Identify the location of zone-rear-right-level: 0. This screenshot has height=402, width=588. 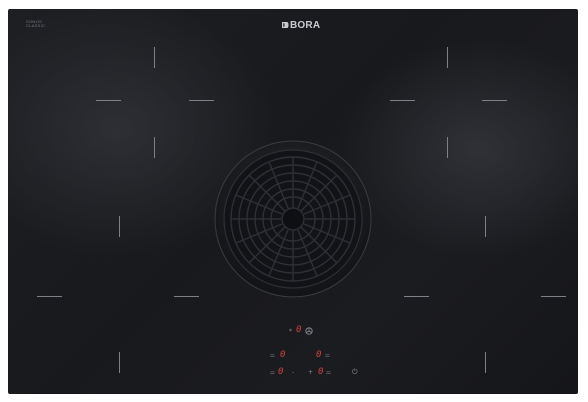
(319, 355).